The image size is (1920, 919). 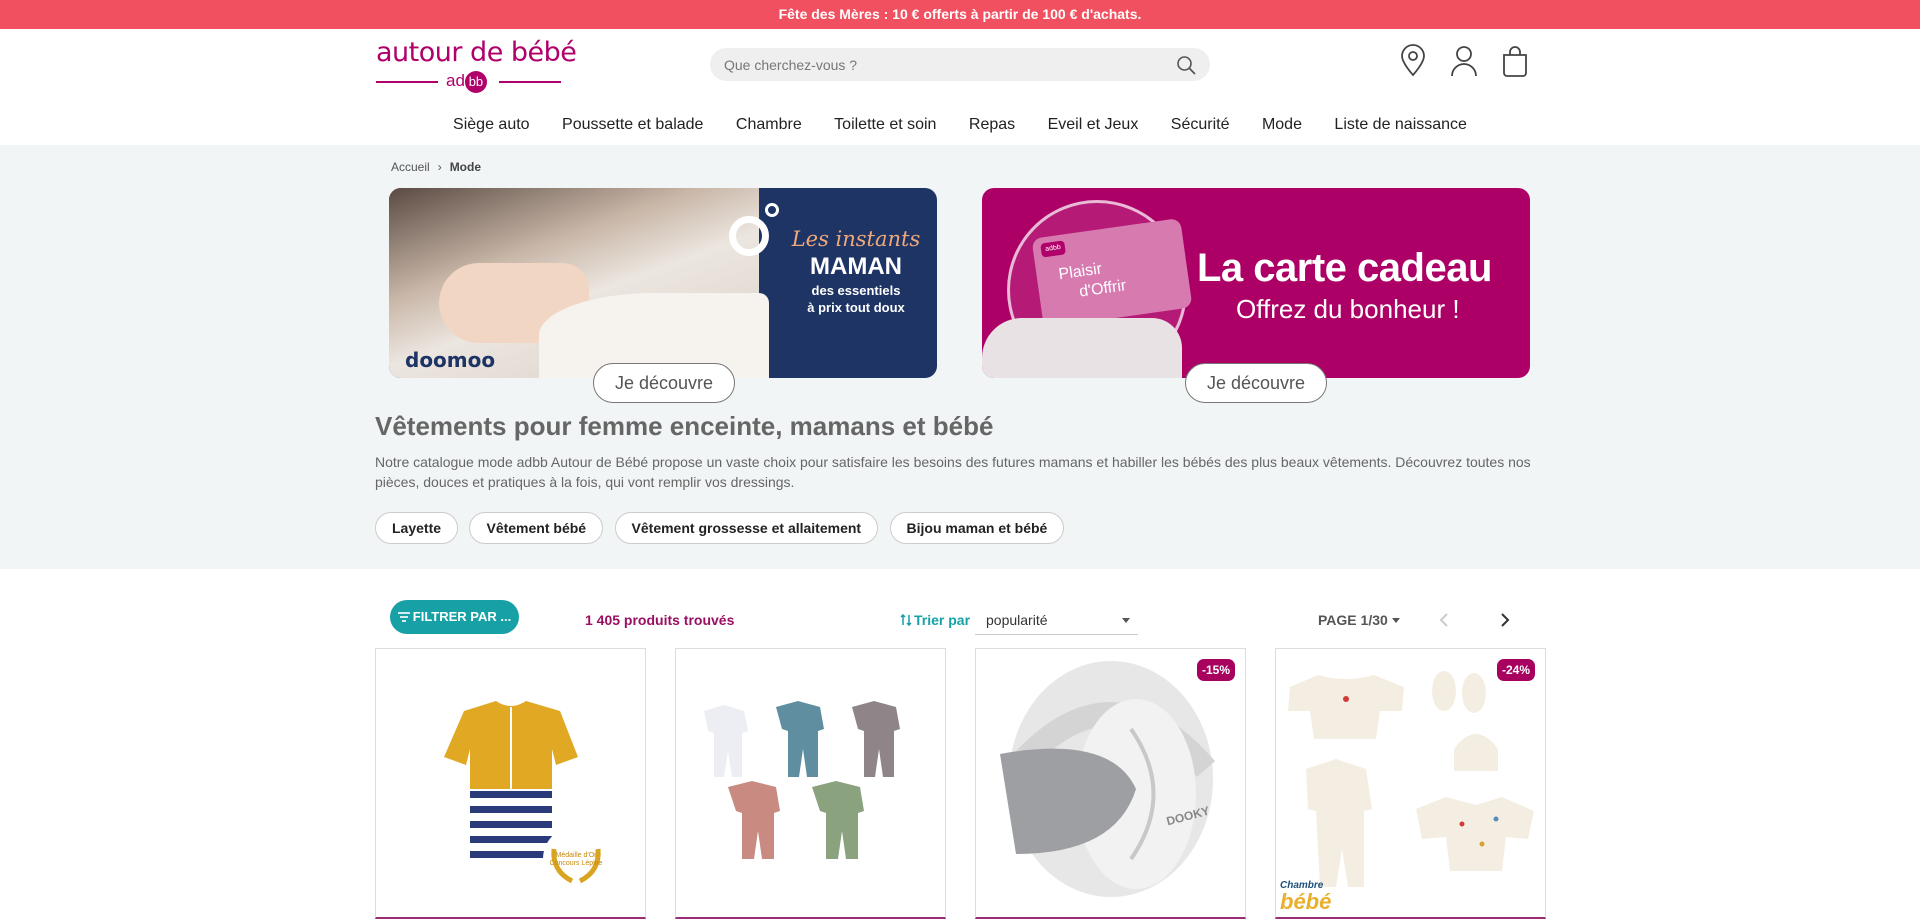 What do you see at coordinates (749, 236) in the screenshot?
I see `banner-ring-icon` at bounding box center [749, 236].